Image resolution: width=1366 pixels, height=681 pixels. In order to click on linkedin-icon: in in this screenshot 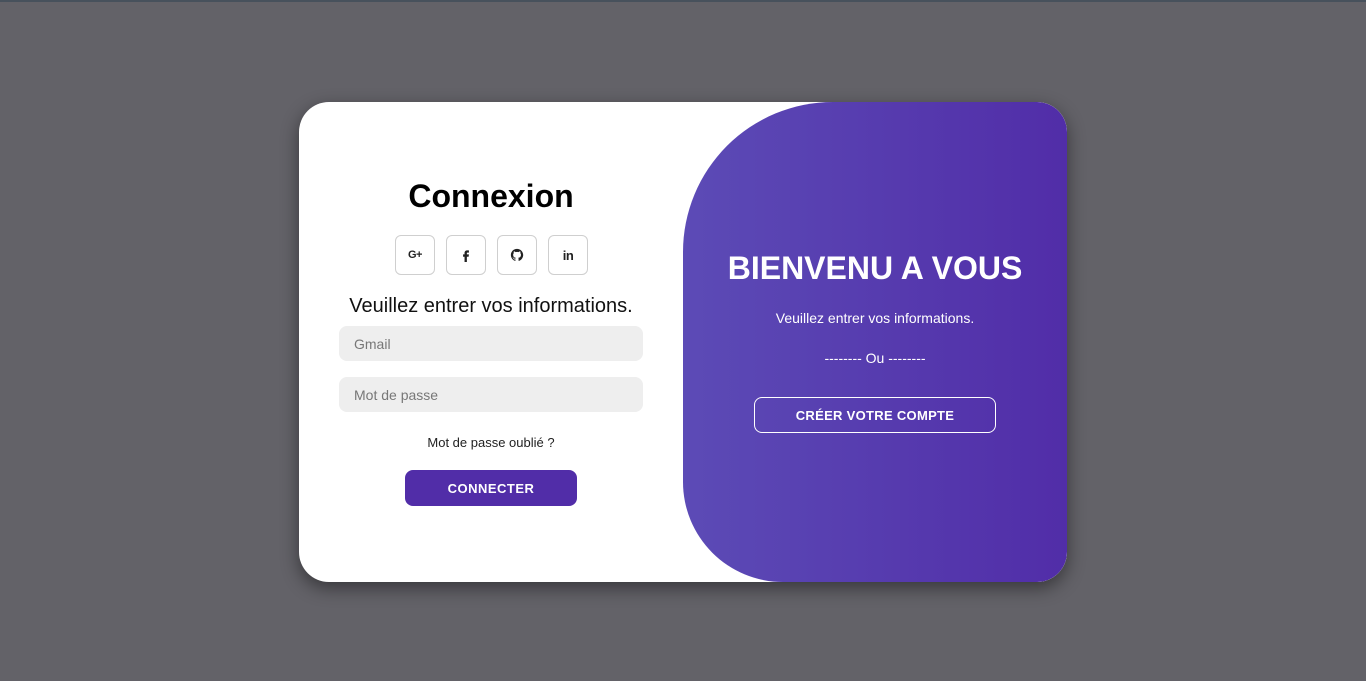, I will do `click(568, 255)`.